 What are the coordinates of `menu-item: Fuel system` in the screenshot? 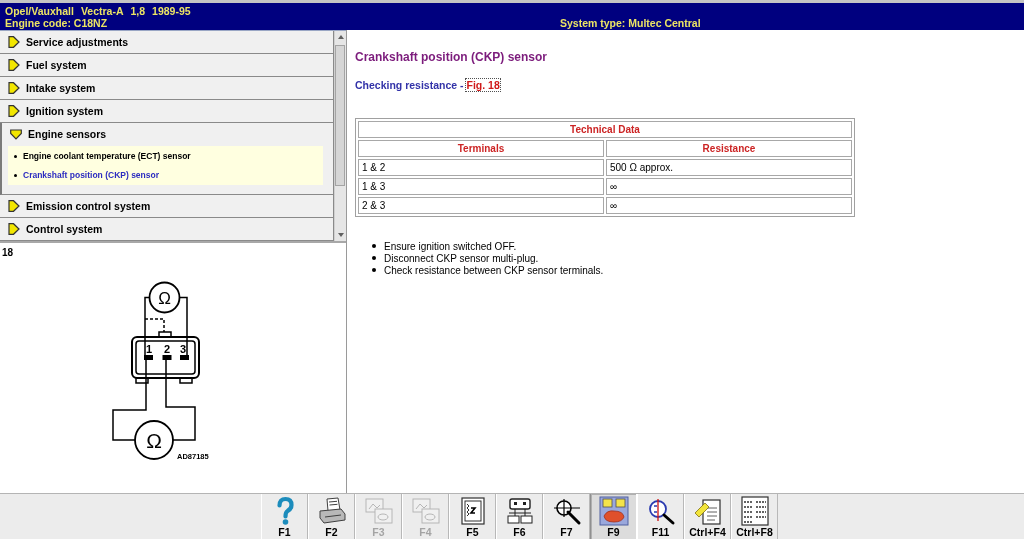 It's located at (167, 65).